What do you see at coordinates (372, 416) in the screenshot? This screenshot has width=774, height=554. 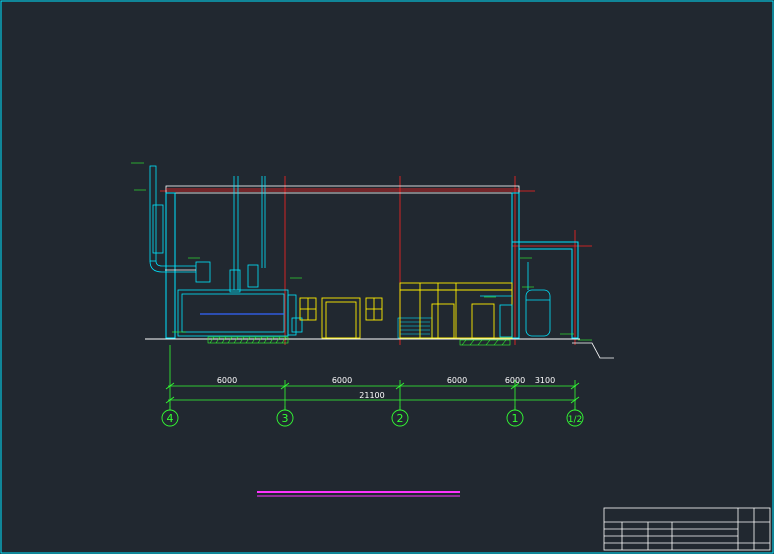 I see `axis-bubbles` at bounding box center [372, 416].